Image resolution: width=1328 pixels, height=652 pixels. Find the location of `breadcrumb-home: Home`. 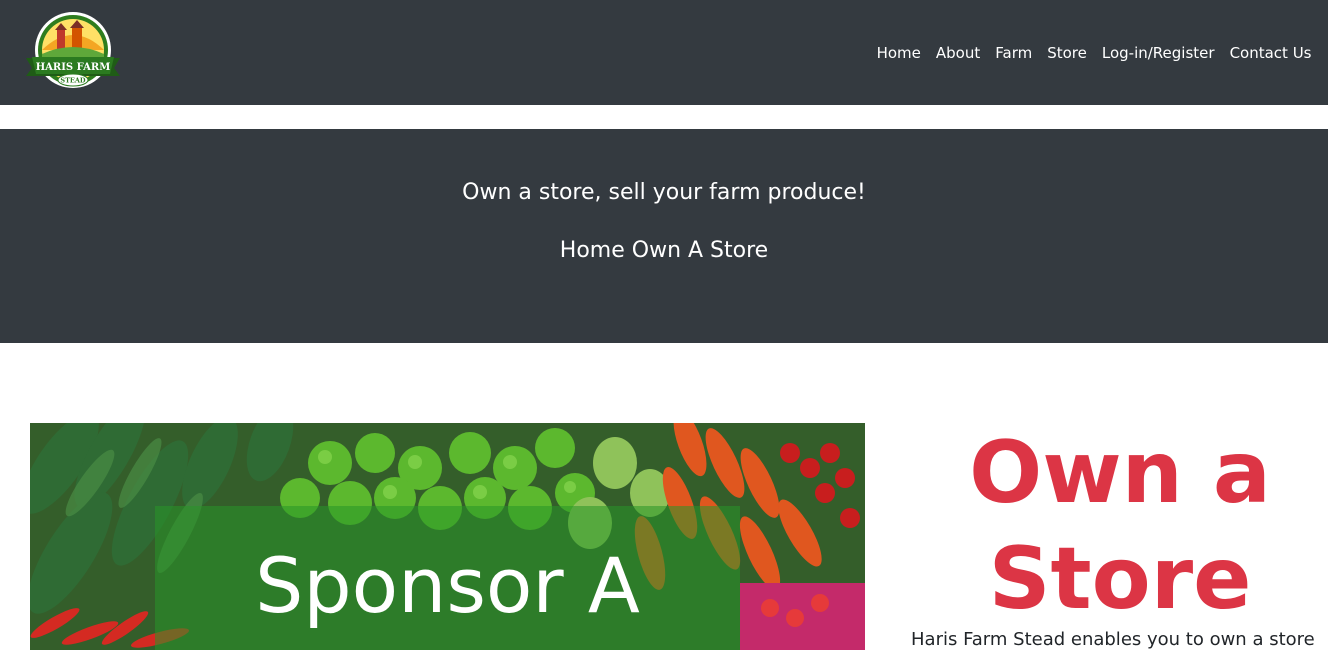

breadcrumb-home: Home is located at coordinates (592, 250).